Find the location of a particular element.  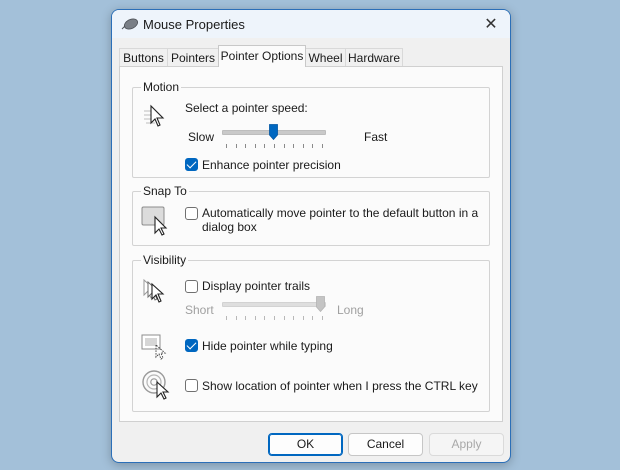

tab-label: Buttons is located at coordinates (143, 58).